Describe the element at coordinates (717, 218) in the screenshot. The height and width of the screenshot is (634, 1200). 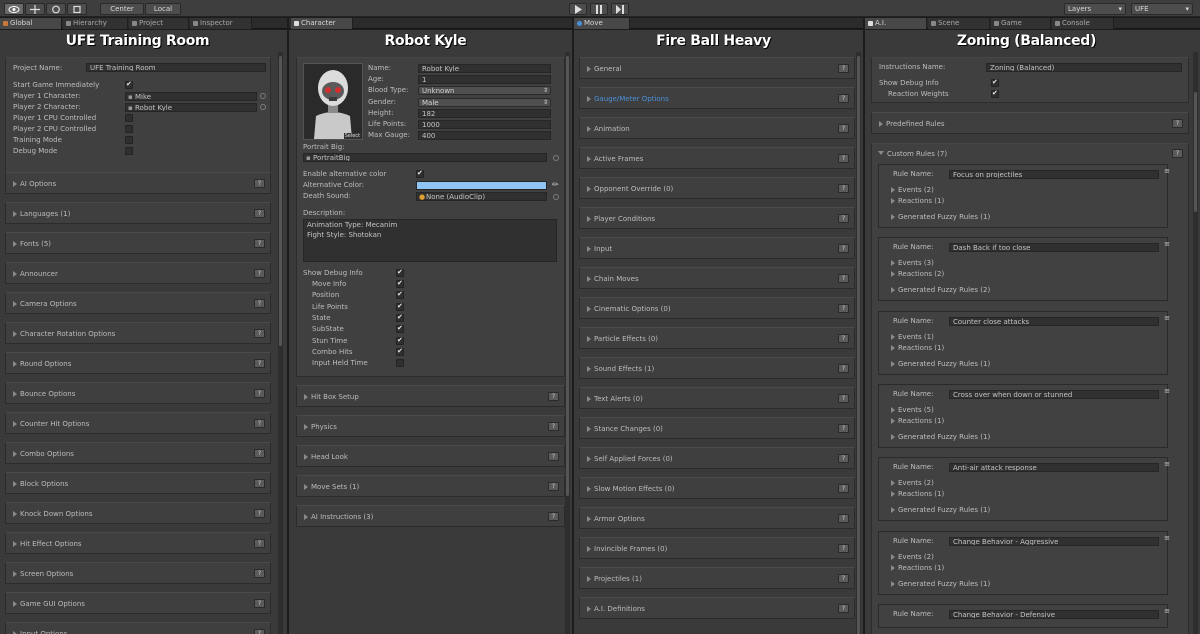
I see `section-foldout: Player Conditions?` at that location.